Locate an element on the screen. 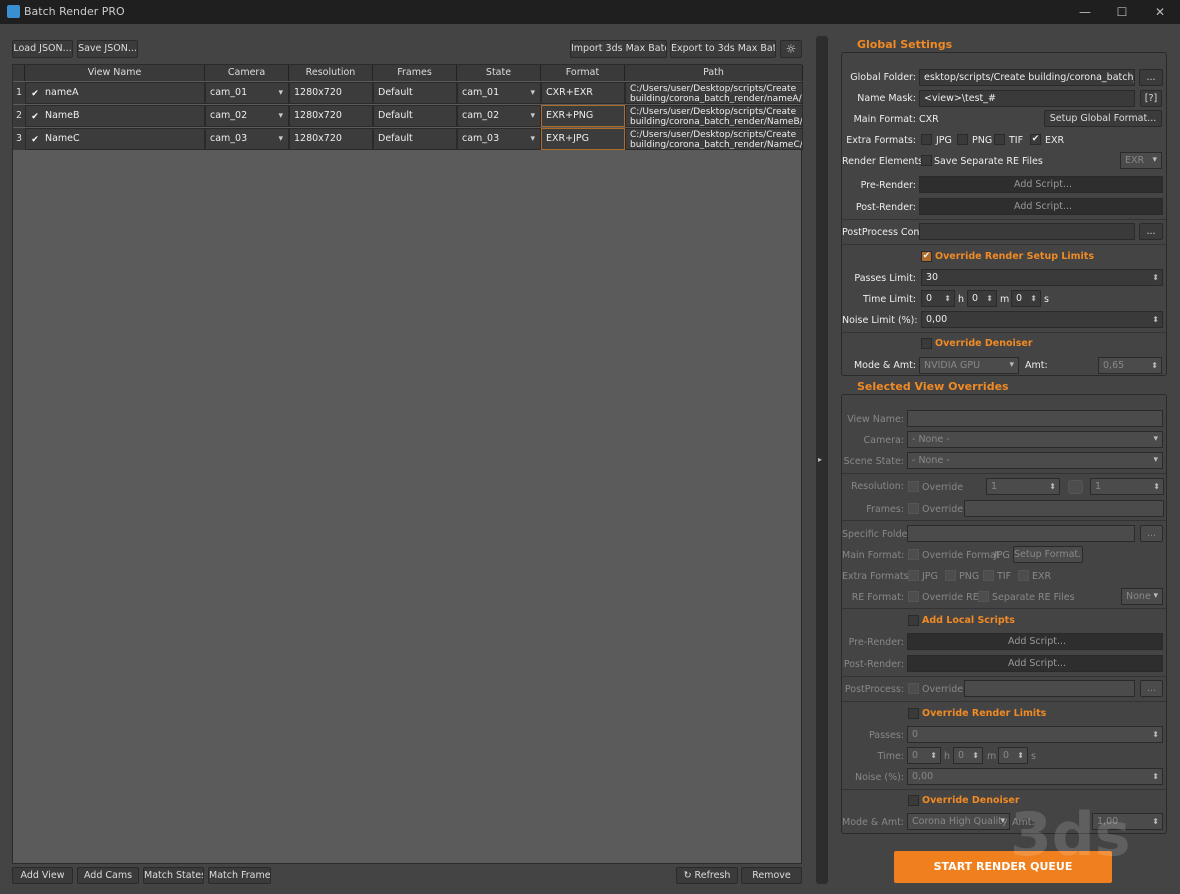 This screenshot has height=894, width=1180. sel-time-minutes-input: 0 is located at coordinates (968, 755).